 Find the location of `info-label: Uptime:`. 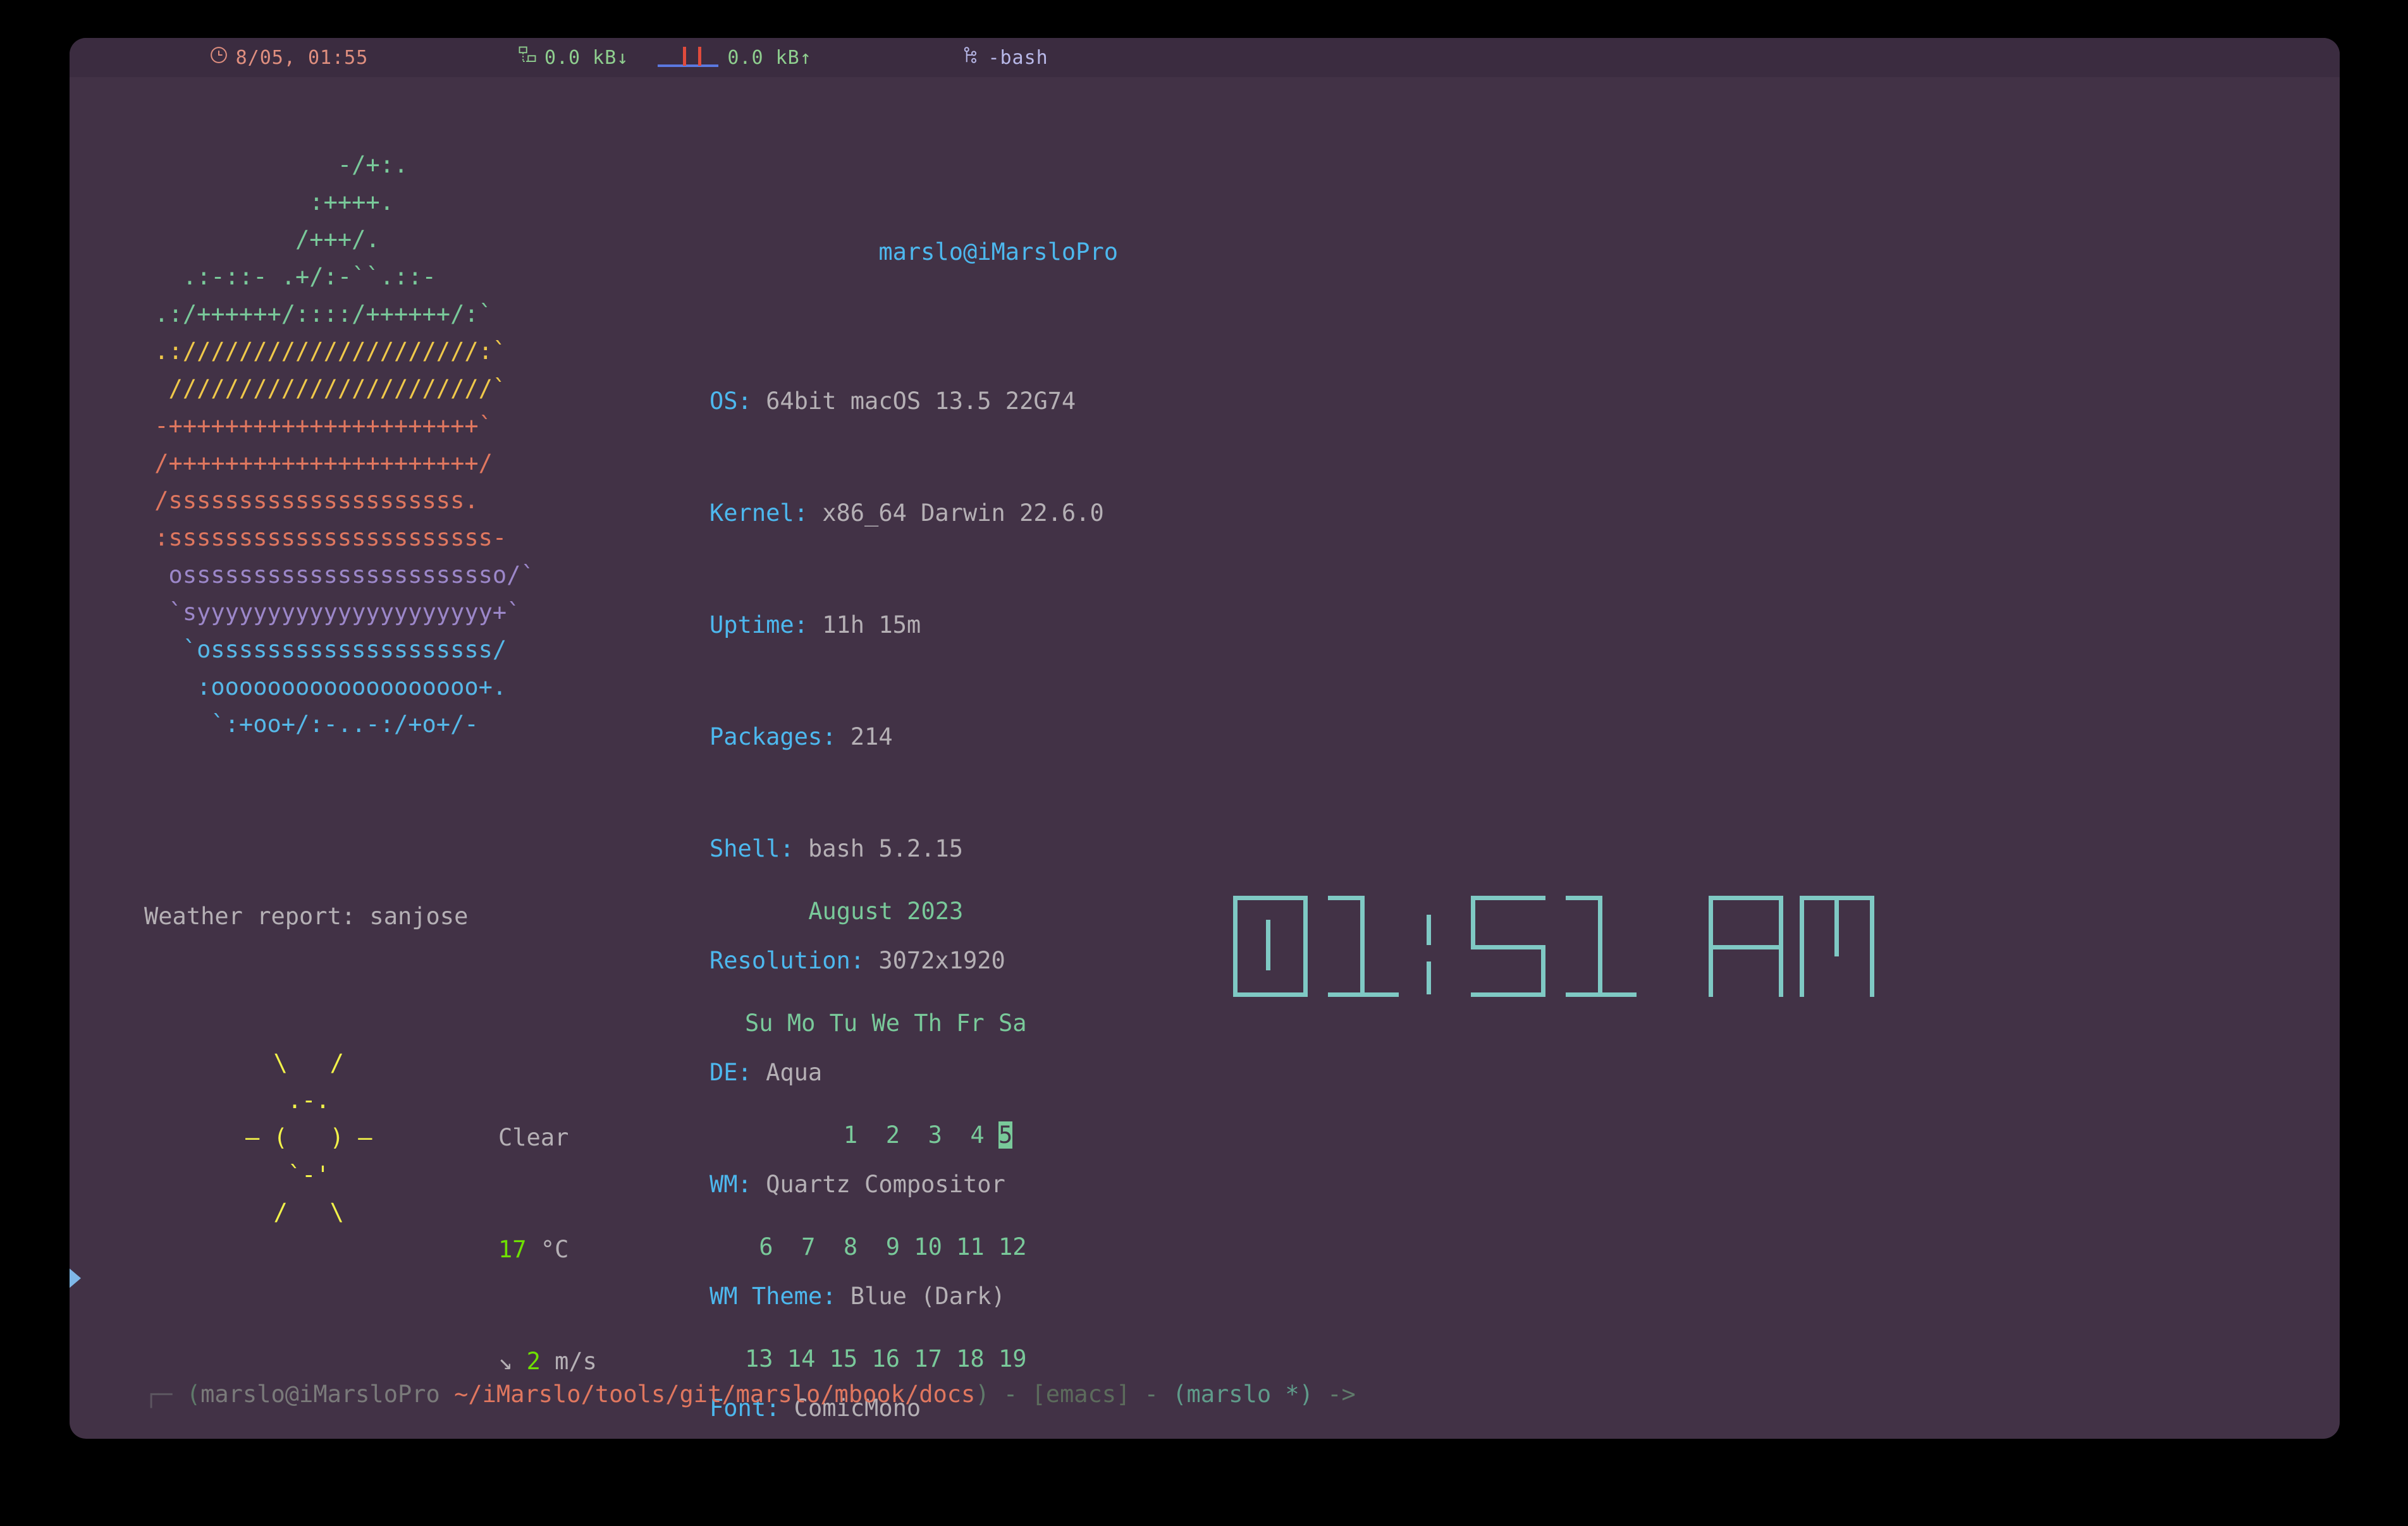

info-label: Uptime: is located at coordinates (759, 624).